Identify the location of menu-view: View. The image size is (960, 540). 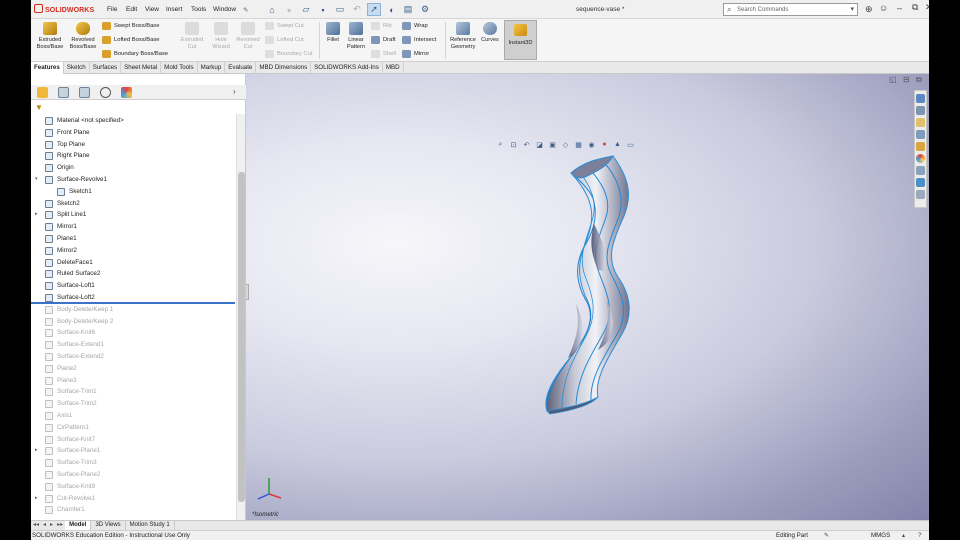
(152, 9).